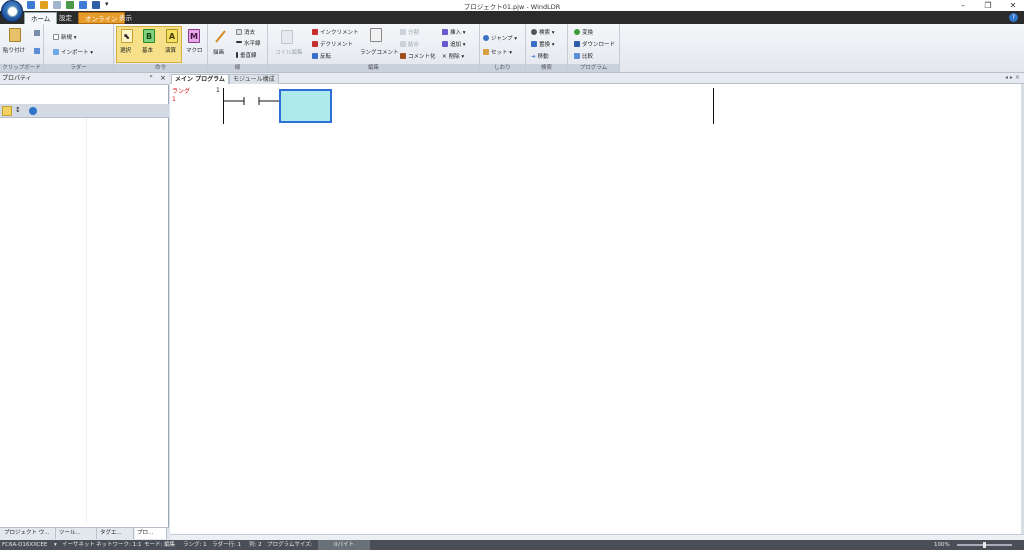  I want to click on group-label: 編集, so click(373, 68).